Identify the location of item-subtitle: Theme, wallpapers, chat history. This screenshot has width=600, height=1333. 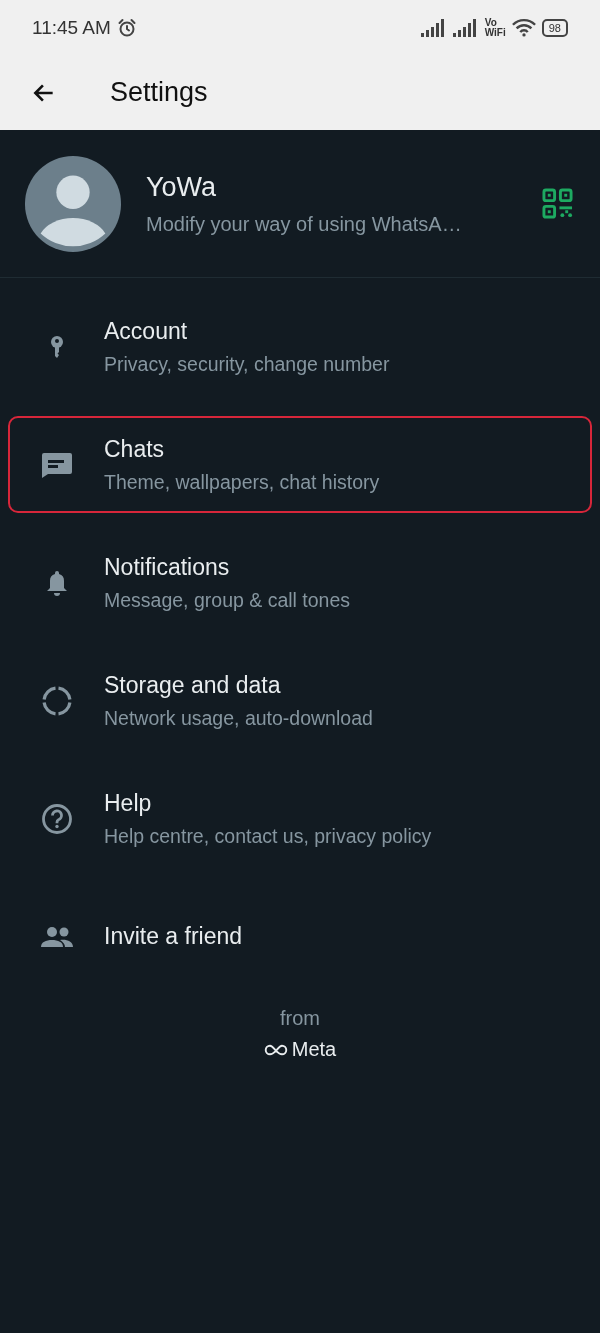
(242, 482).